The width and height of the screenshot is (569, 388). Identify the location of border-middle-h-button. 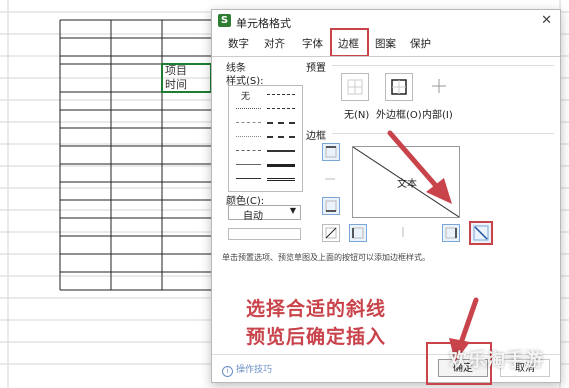
(331, 180).